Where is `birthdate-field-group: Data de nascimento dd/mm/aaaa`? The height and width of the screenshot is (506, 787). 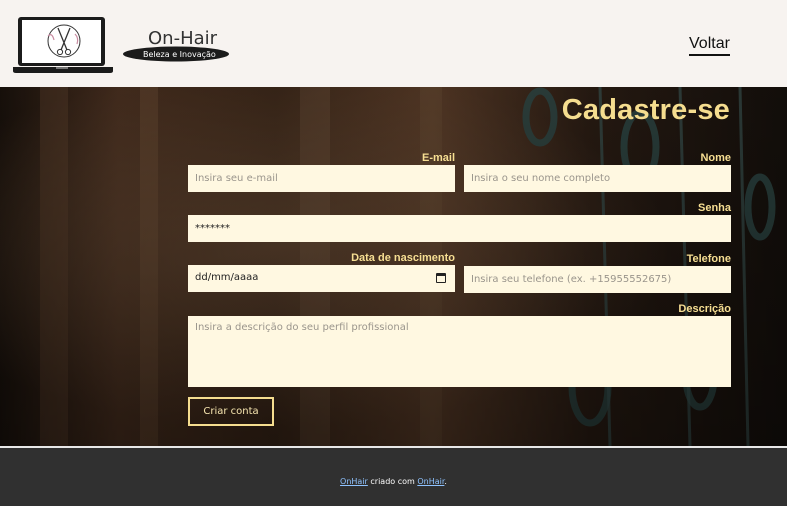 birthdate-field-group: Data de nascimento dd/mm/aaaa is located at coordinates (321, 272).